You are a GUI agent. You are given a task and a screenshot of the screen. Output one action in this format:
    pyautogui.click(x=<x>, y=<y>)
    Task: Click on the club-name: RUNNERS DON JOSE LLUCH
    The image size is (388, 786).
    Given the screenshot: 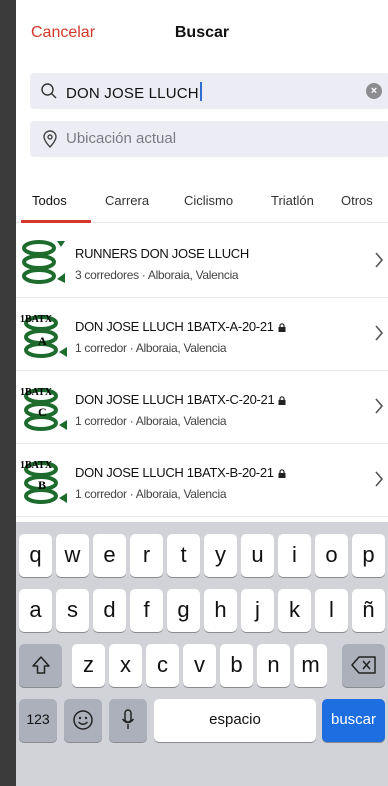 What is the action you would take?
    pyautogui.click(x=162, y=253)
    